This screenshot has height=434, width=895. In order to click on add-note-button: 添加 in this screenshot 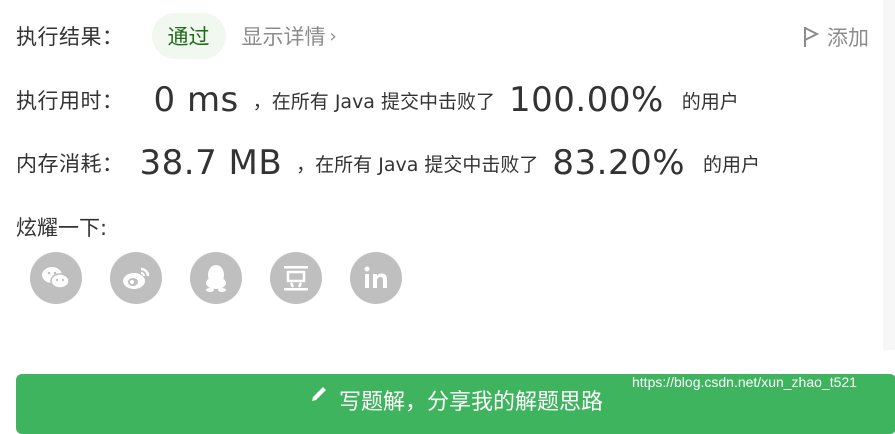, I will do `click(836, 37)`.